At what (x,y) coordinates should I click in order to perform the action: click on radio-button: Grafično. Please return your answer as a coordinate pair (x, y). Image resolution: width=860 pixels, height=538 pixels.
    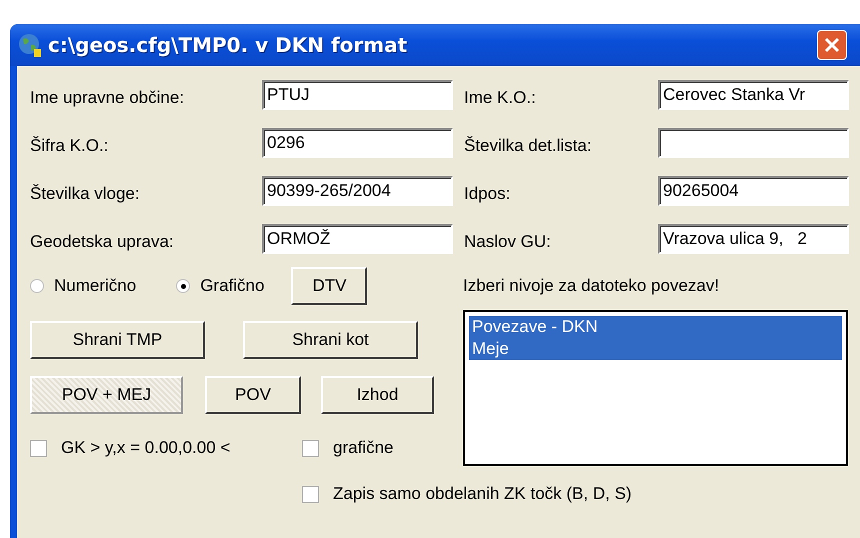
    Looking at the image, I should click on (220, 286).